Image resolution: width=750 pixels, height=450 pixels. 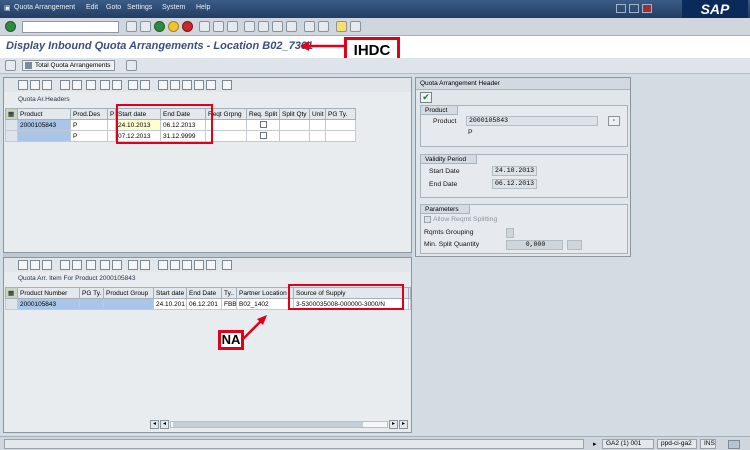 What do you see at coordinates (621, 8) in the screenshot?
I see `minimize-icon` at bounding box center [621, 8].